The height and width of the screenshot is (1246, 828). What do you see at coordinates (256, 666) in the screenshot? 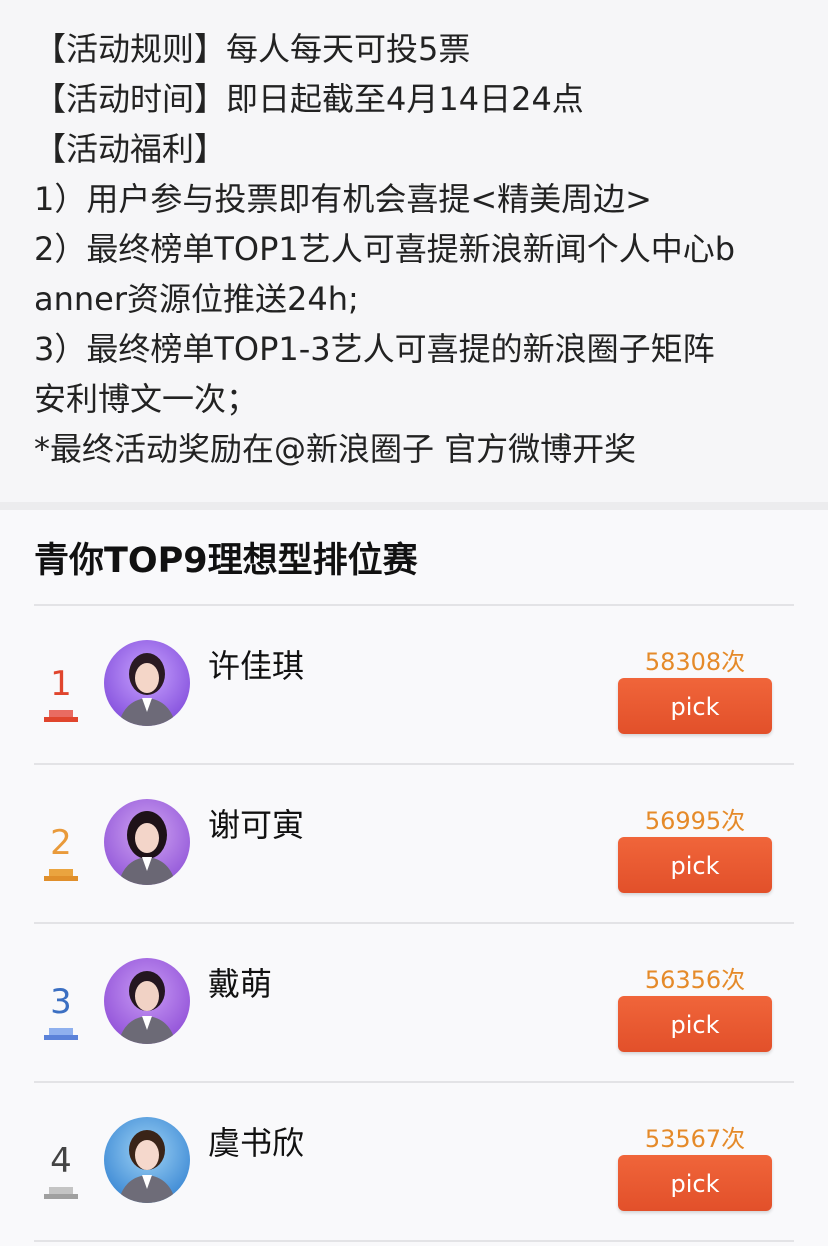
I see `artist-name: 许佳琪` at bounding box center [256, 666].